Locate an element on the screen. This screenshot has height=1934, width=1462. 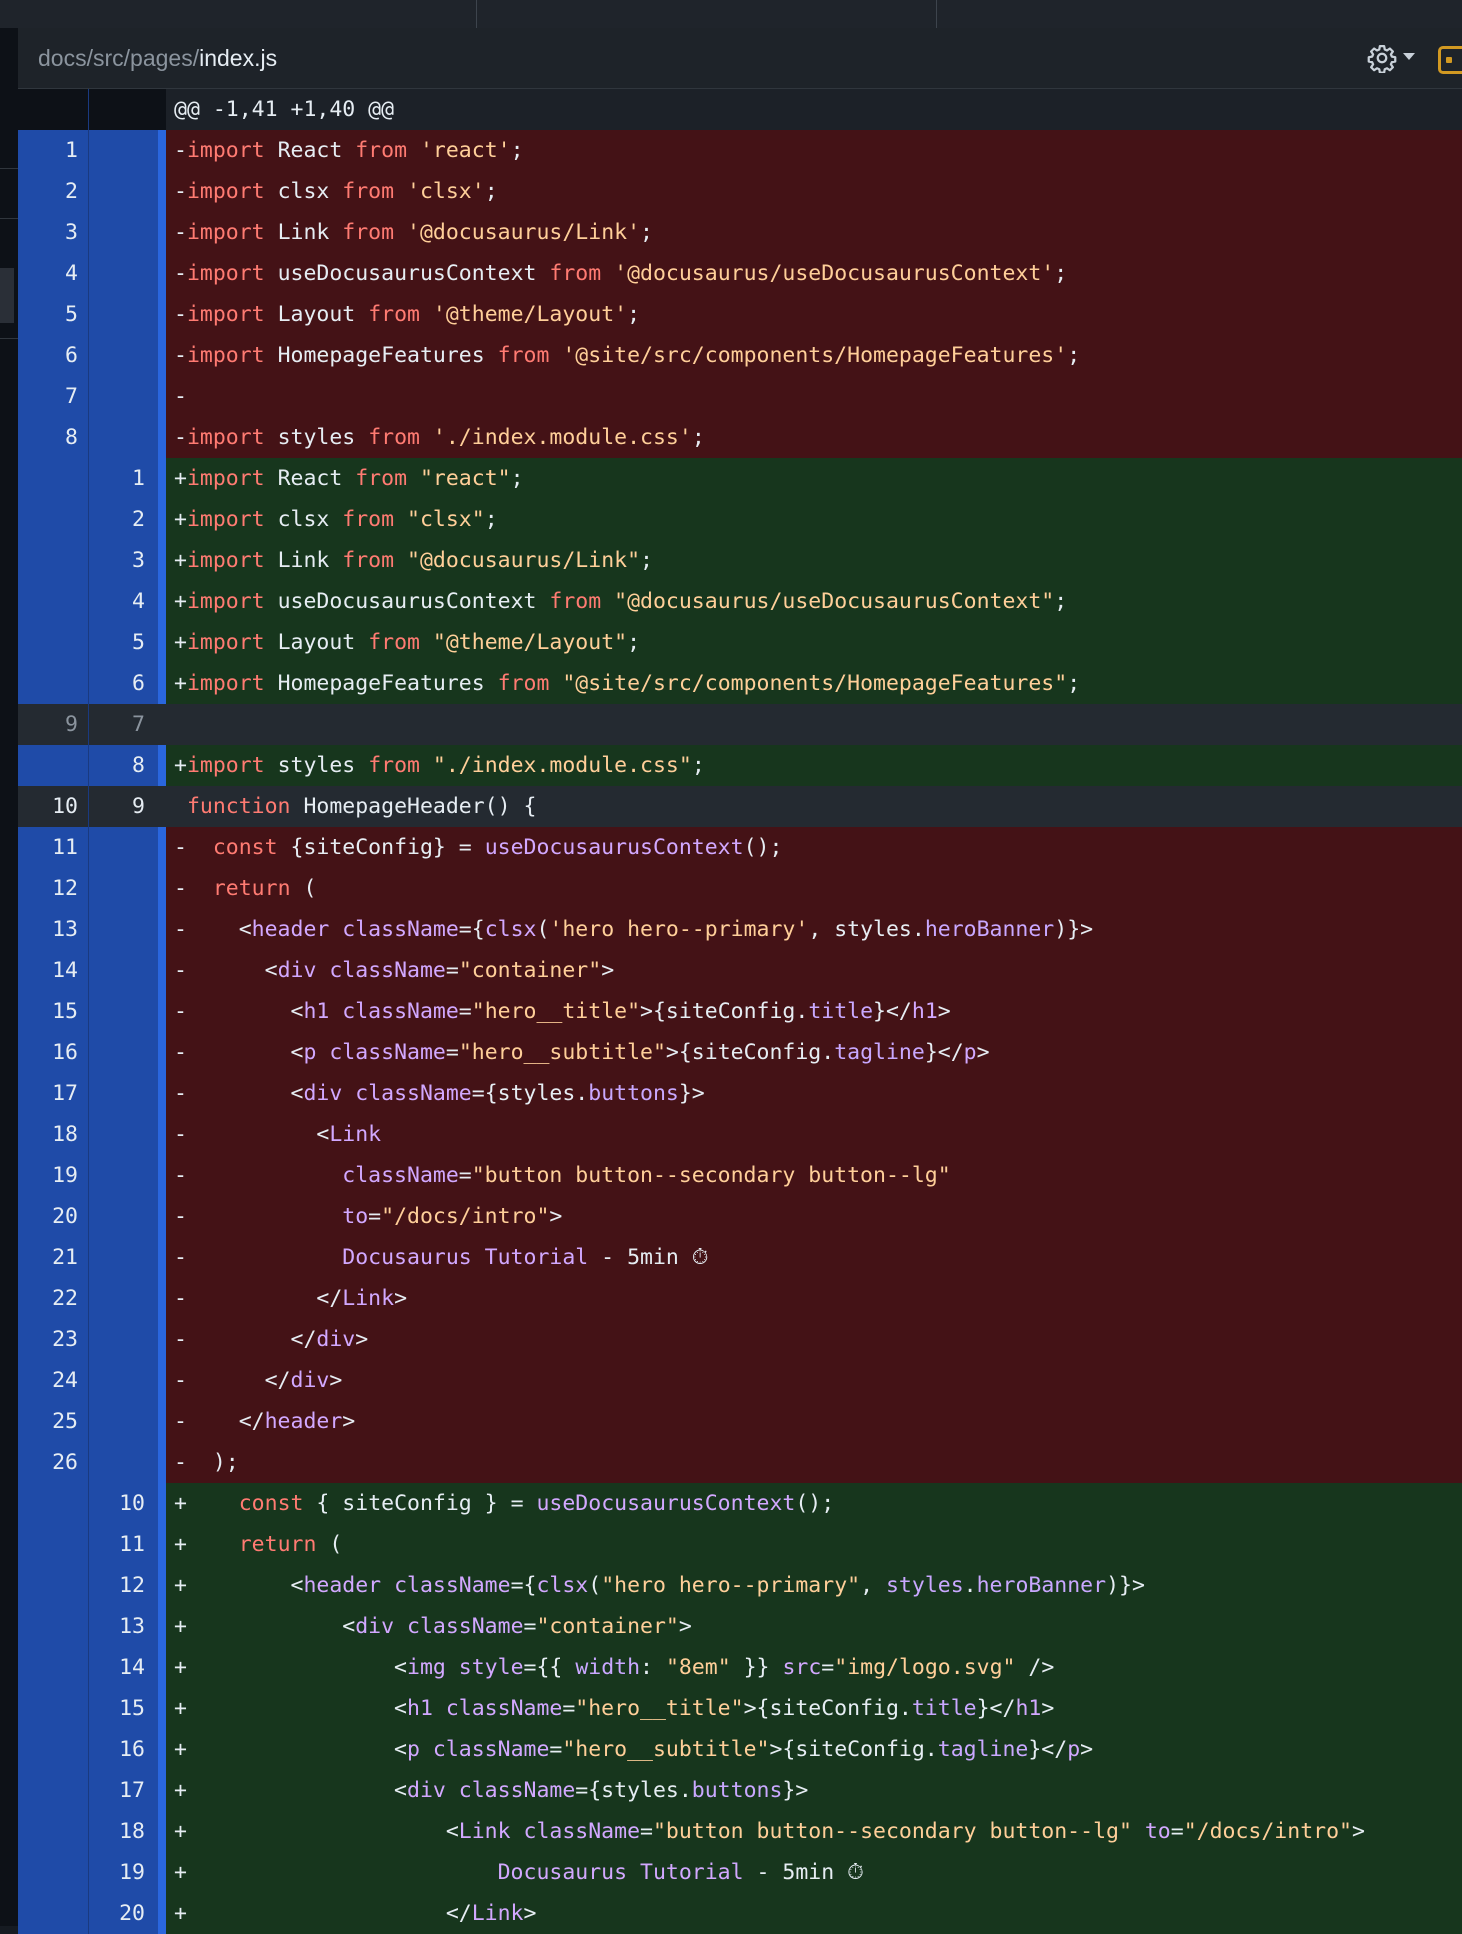
added-line: 19 + Docusaurus Tutorial - 5min ⏱ is located at coordinates (740, 1872).